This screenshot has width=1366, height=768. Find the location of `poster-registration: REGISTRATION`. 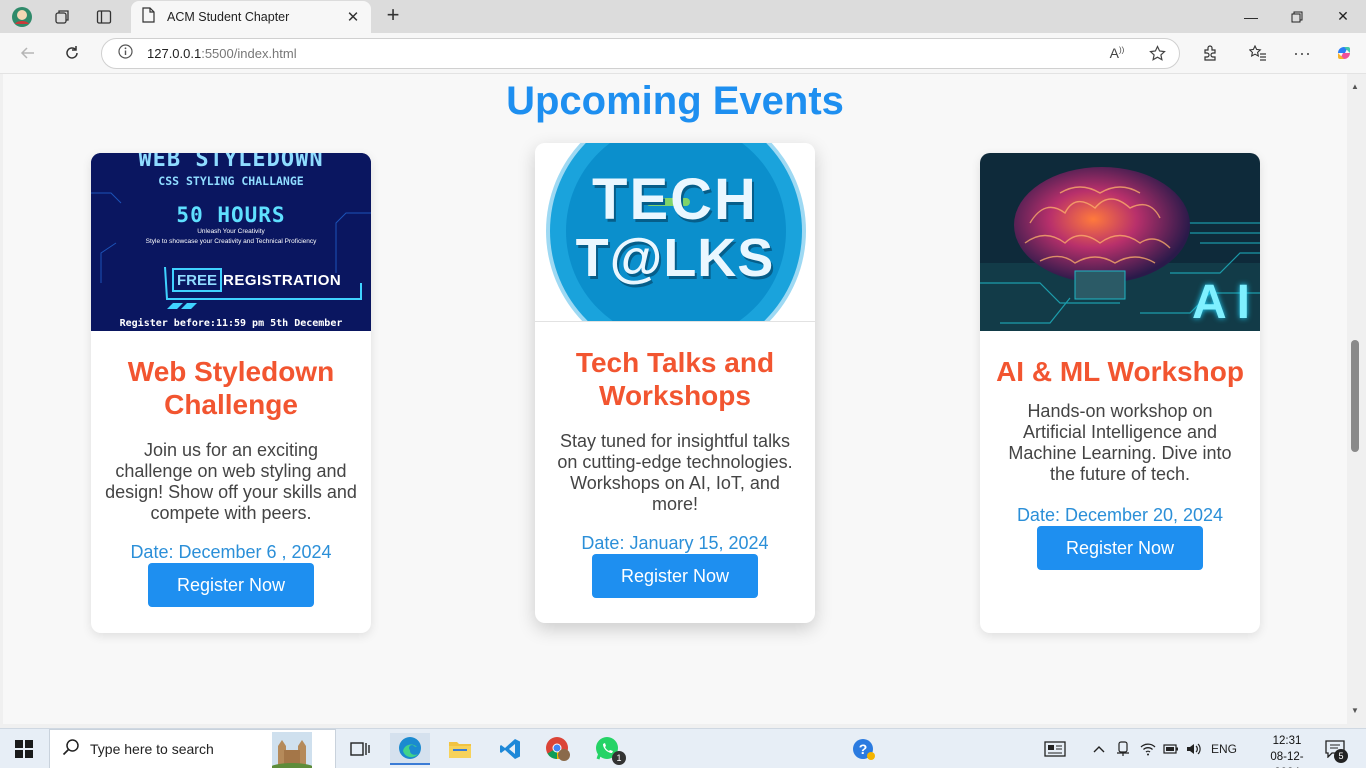

poster-registration: REGISTRATION is located at coordinates (282, 280).